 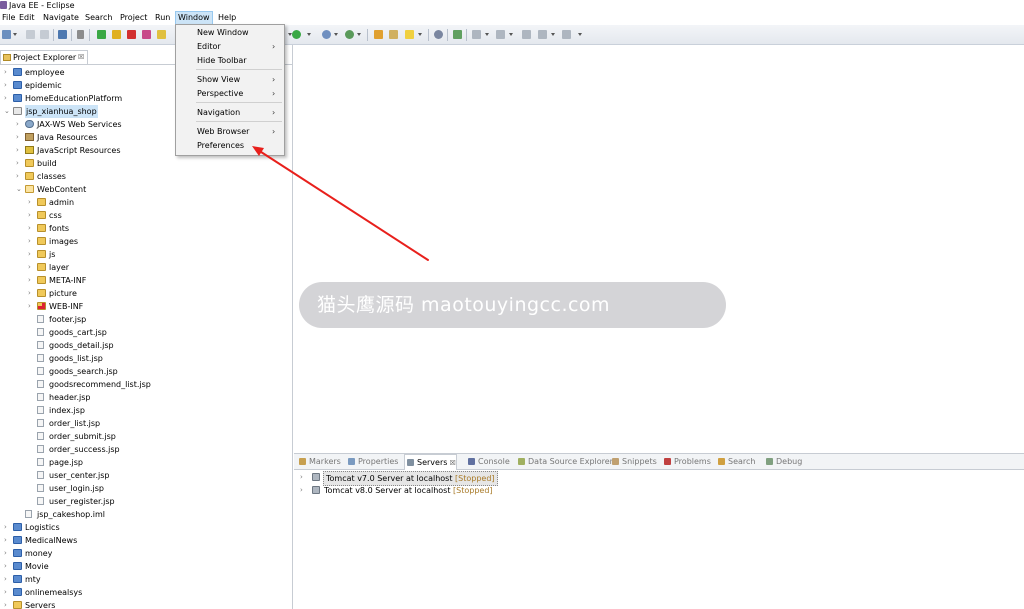 I want to click on new-server-icon, so click(x=326, y=34).